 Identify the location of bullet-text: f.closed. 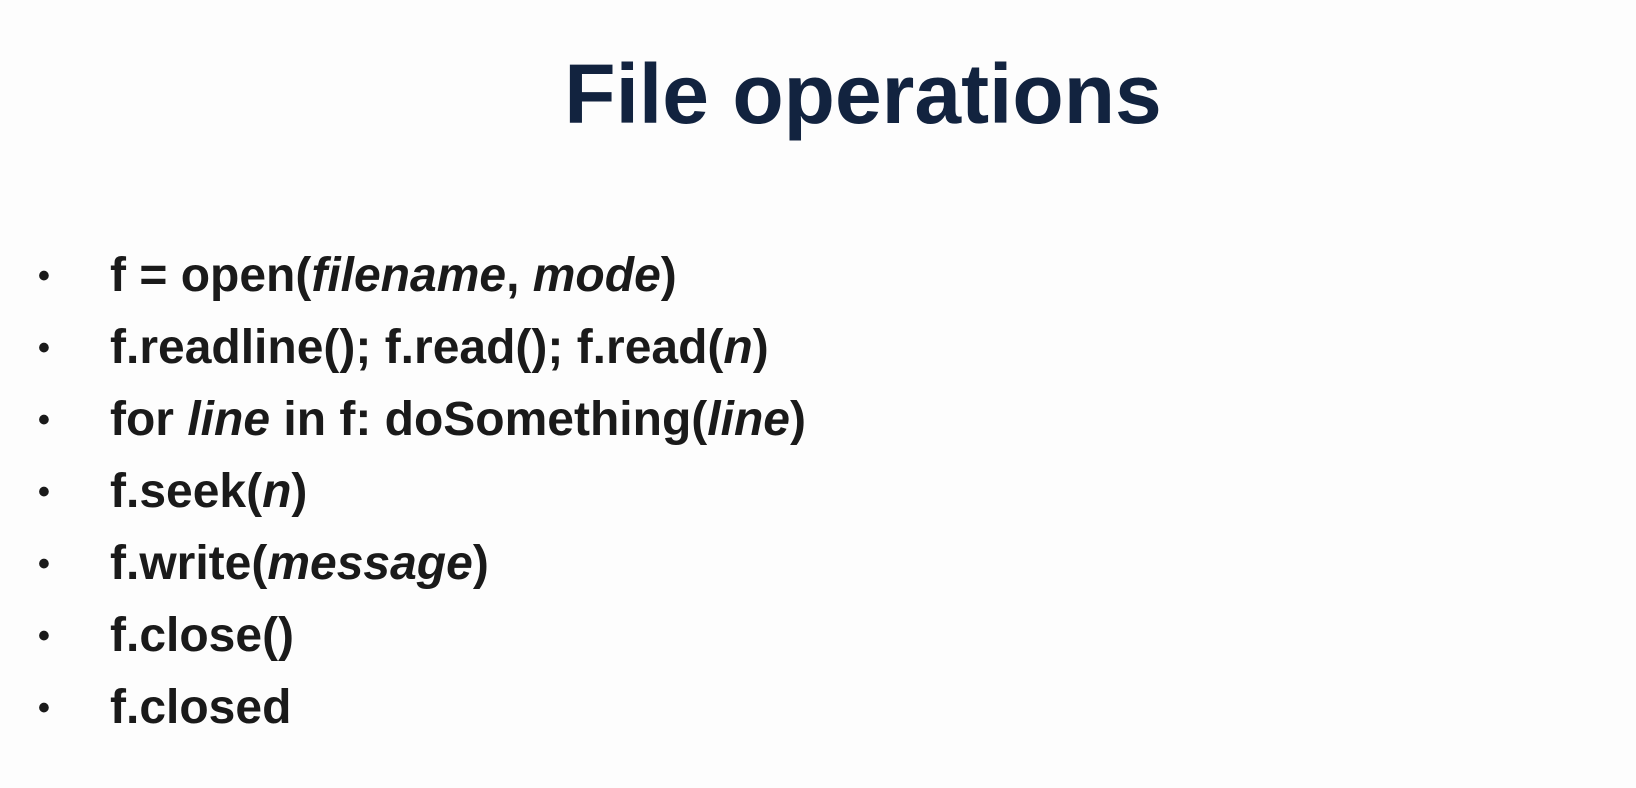
(200, 708).